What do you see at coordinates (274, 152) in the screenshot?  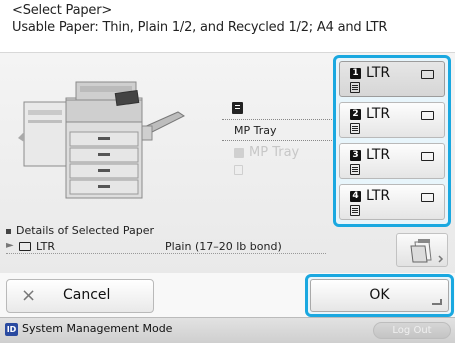 I see `mp-tray-button-label: MP Tray` at bounding box center [274, 152].